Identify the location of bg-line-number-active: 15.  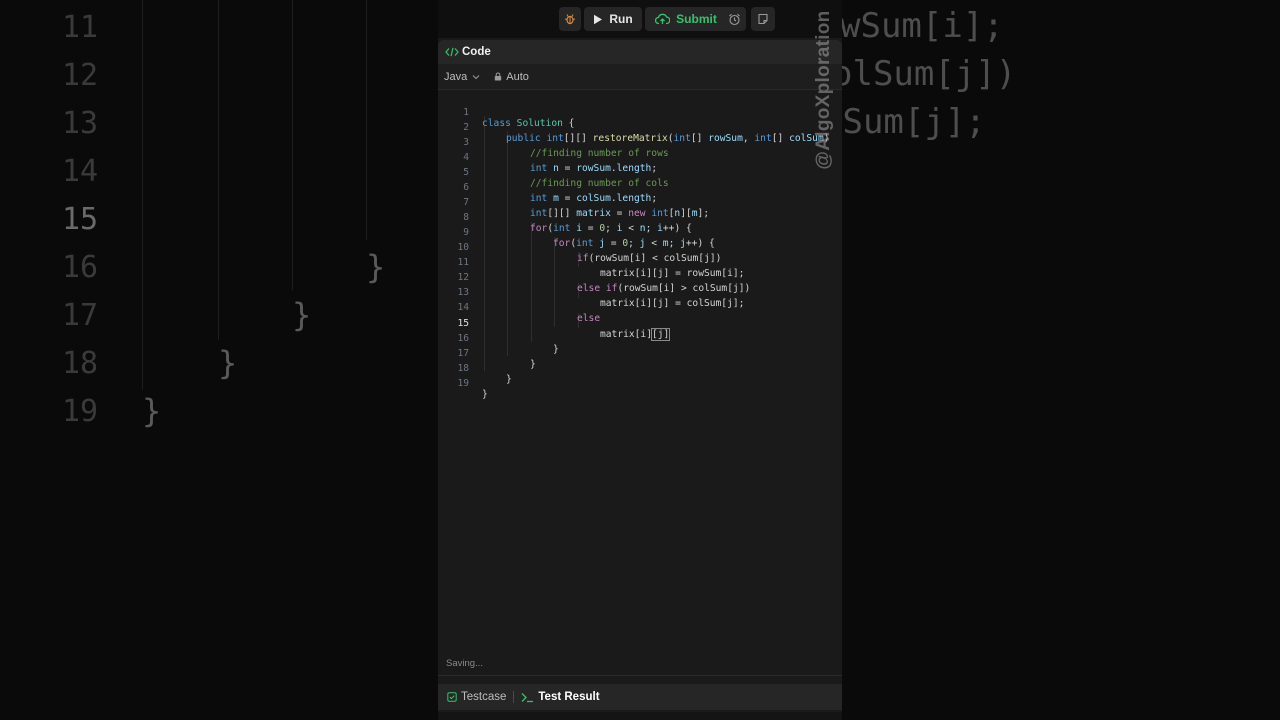
(80, 219).